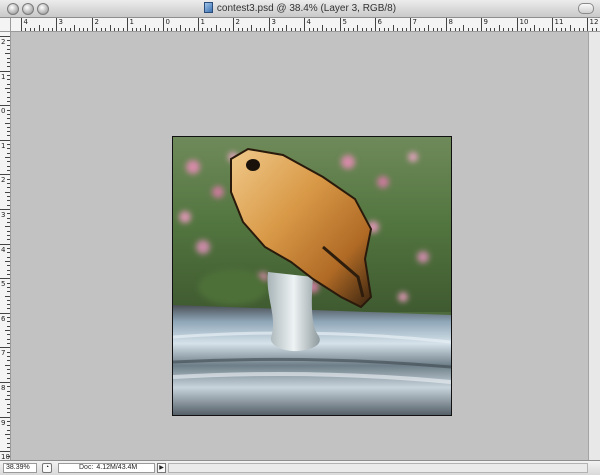  I want to click on doc-size-label: Doc:, so click(86, 467).